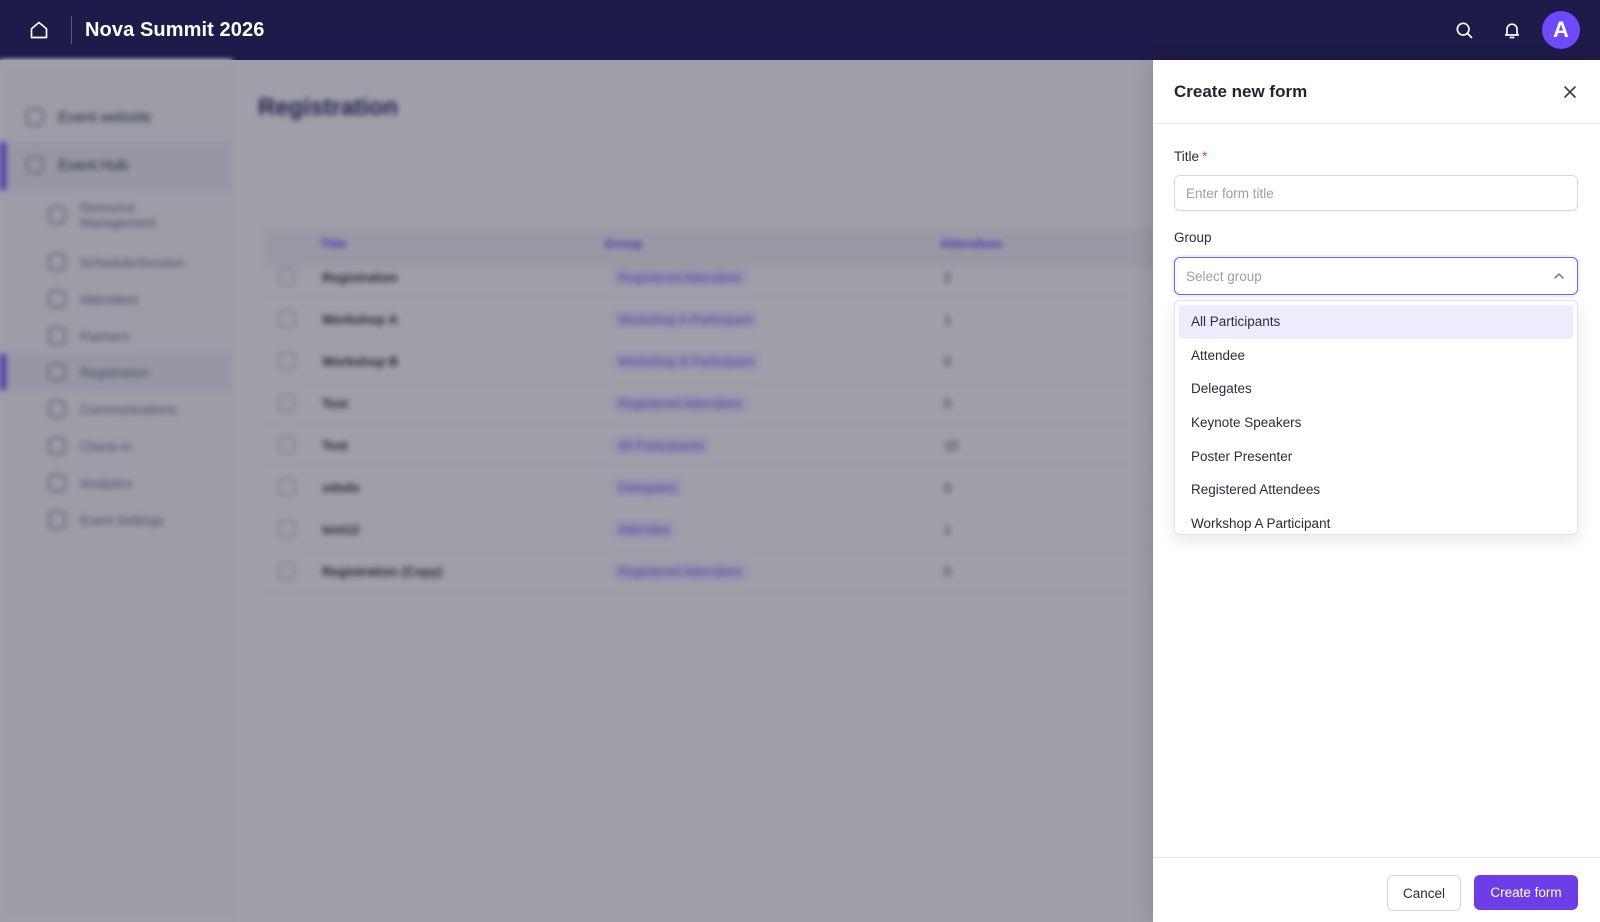 The image size is (1600, 922). I want to click on group-option: Workshop A Participant, so click(1376, 524).